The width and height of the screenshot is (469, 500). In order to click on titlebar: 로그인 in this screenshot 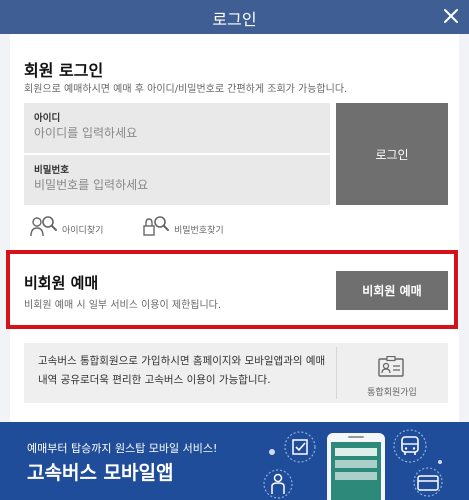, I will do `click(234, 17)`.